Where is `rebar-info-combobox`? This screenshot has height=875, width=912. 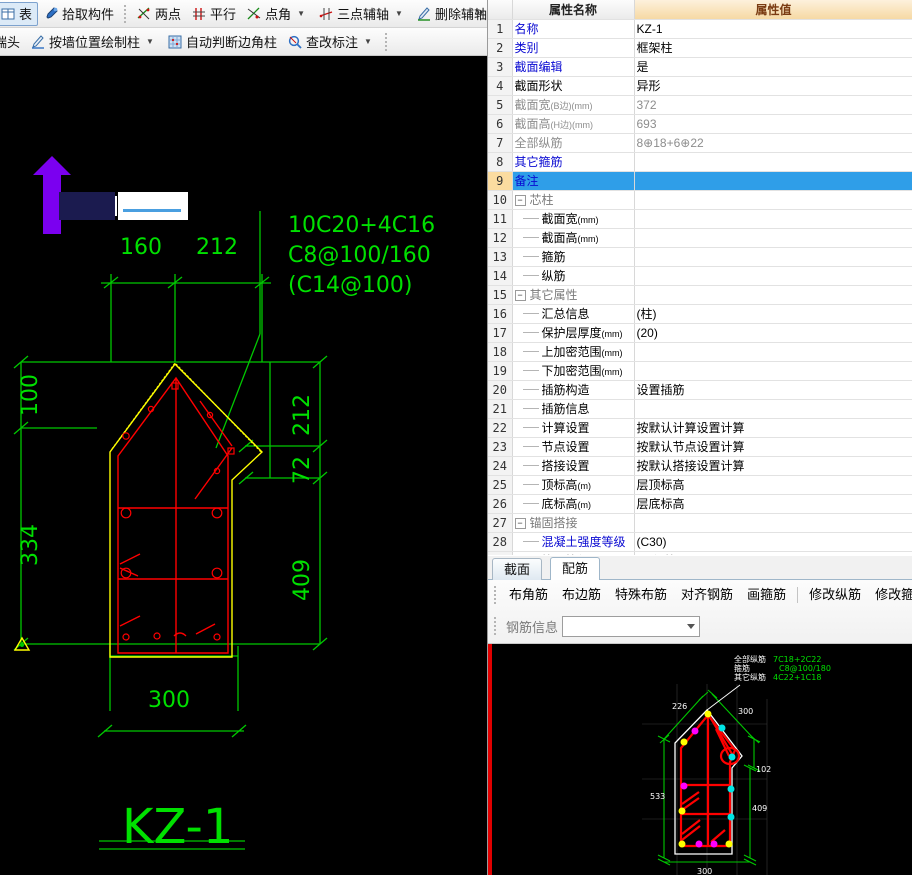
rebar-info-combobox is located at coordinates (631, 626).